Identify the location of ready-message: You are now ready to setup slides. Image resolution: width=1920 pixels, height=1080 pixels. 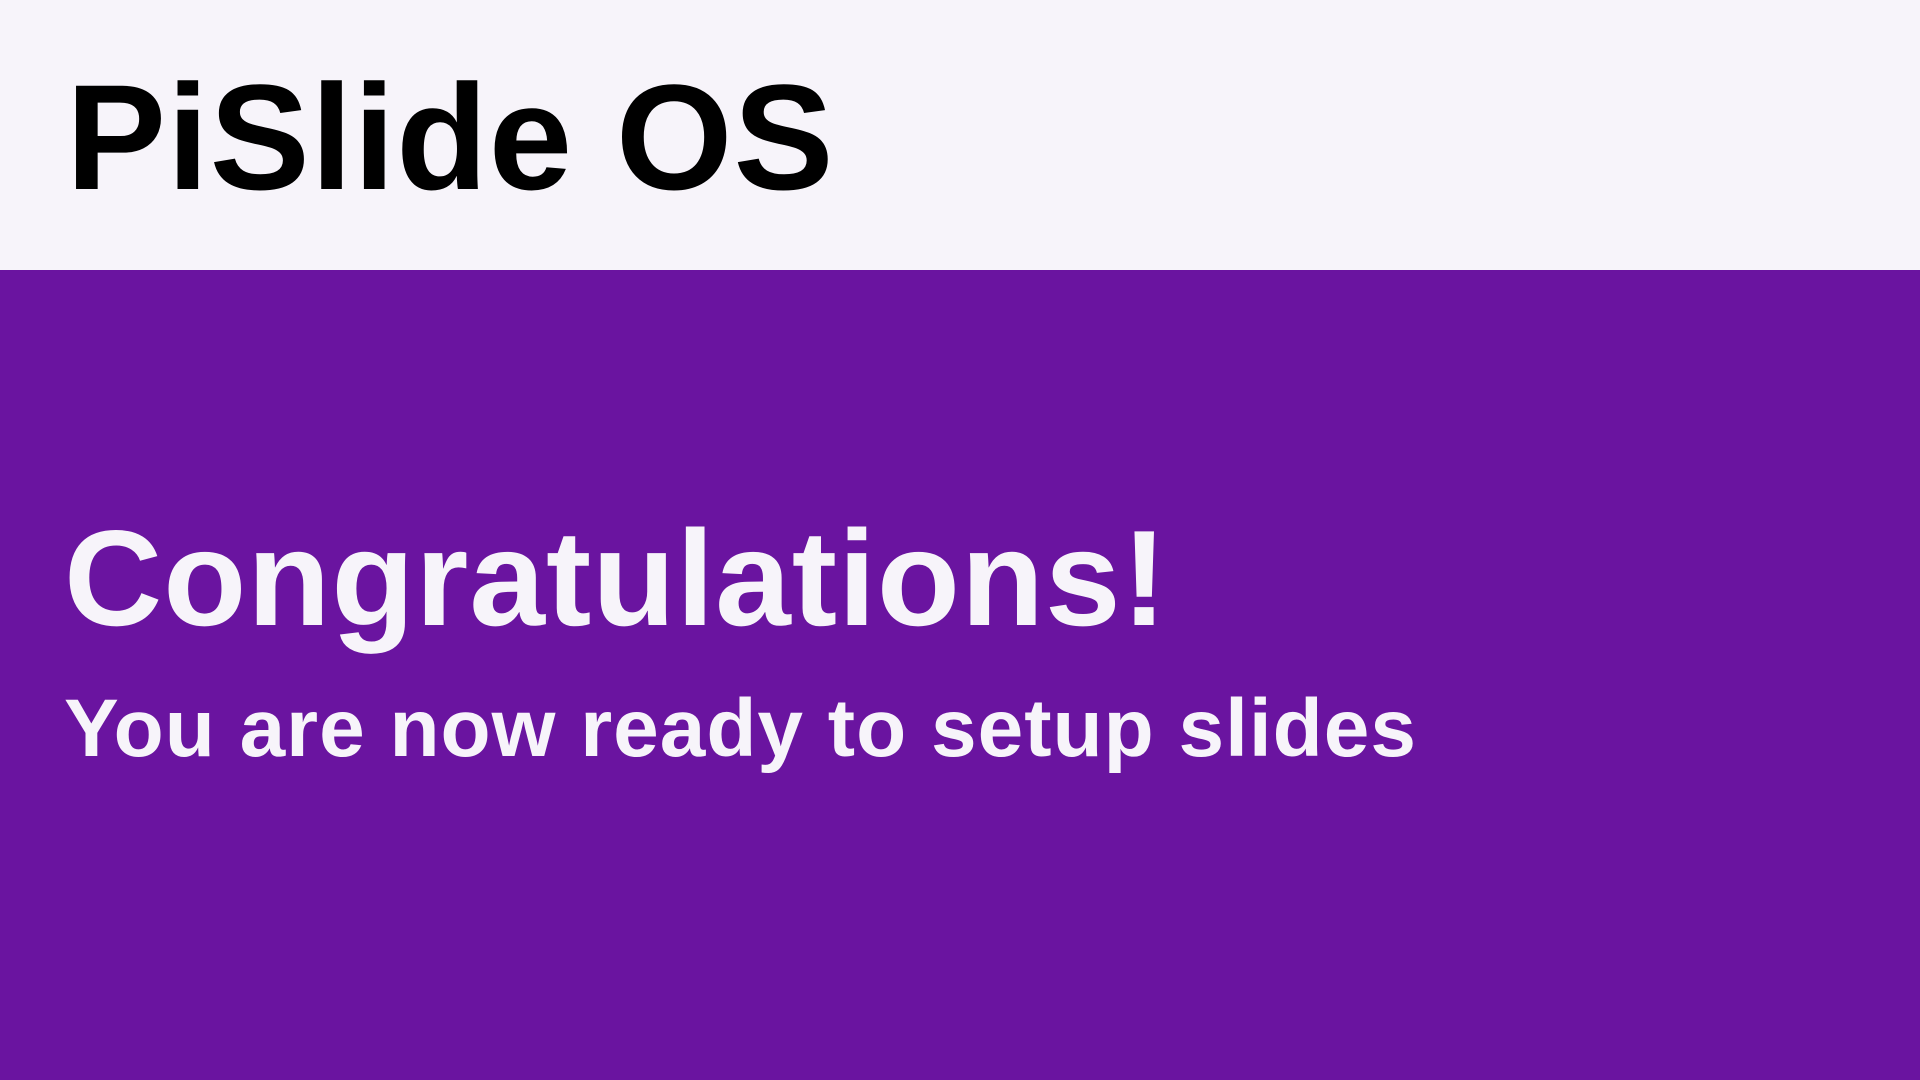
(740, 728).